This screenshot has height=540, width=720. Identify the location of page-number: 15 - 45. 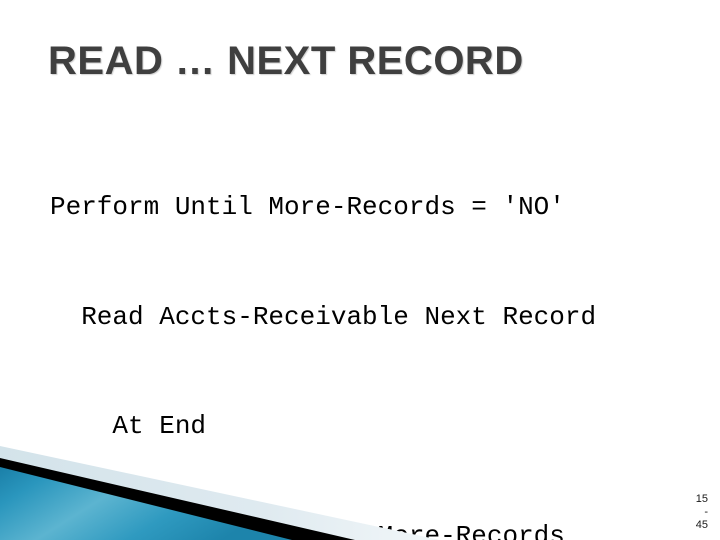
(690, 512).